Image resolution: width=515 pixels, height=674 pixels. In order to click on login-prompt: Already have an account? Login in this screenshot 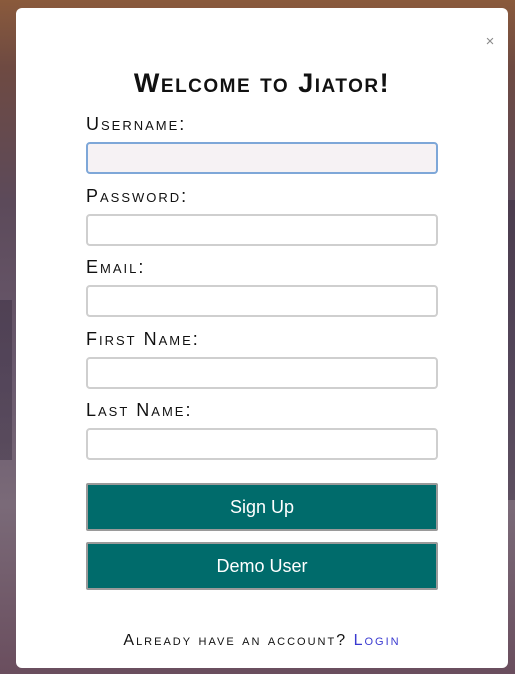, I will do `click(262, 641)`.